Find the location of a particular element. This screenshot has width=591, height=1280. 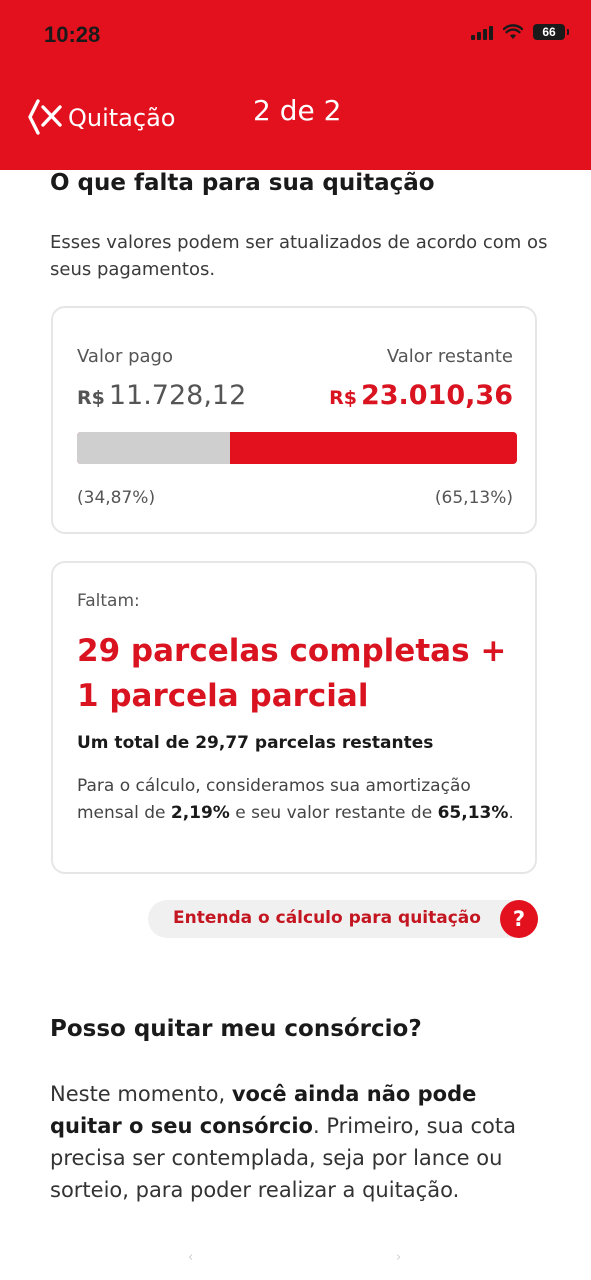

wifi-icon is located at coordinates (513, 31).